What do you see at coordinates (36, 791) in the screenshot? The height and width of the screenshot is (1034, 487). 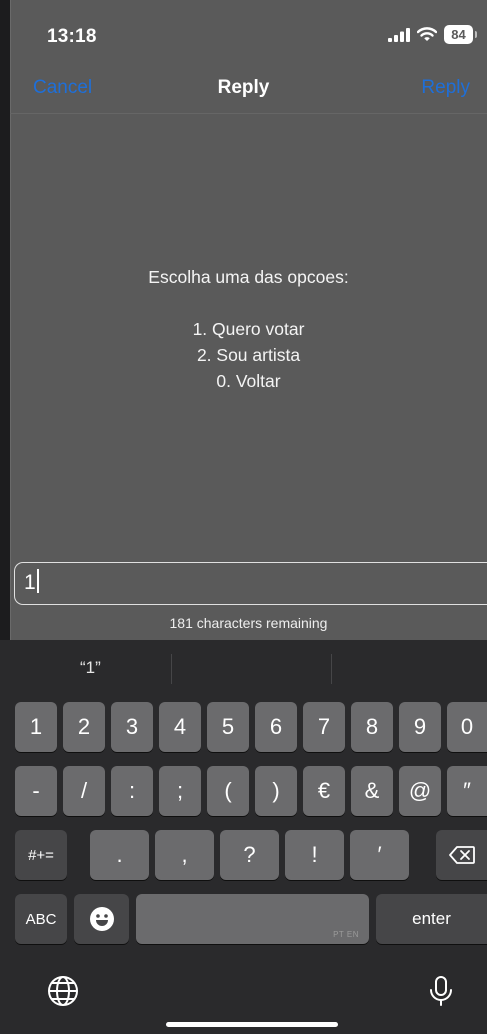 I see `key-hyphen: -` at bounding box center [36, 791].